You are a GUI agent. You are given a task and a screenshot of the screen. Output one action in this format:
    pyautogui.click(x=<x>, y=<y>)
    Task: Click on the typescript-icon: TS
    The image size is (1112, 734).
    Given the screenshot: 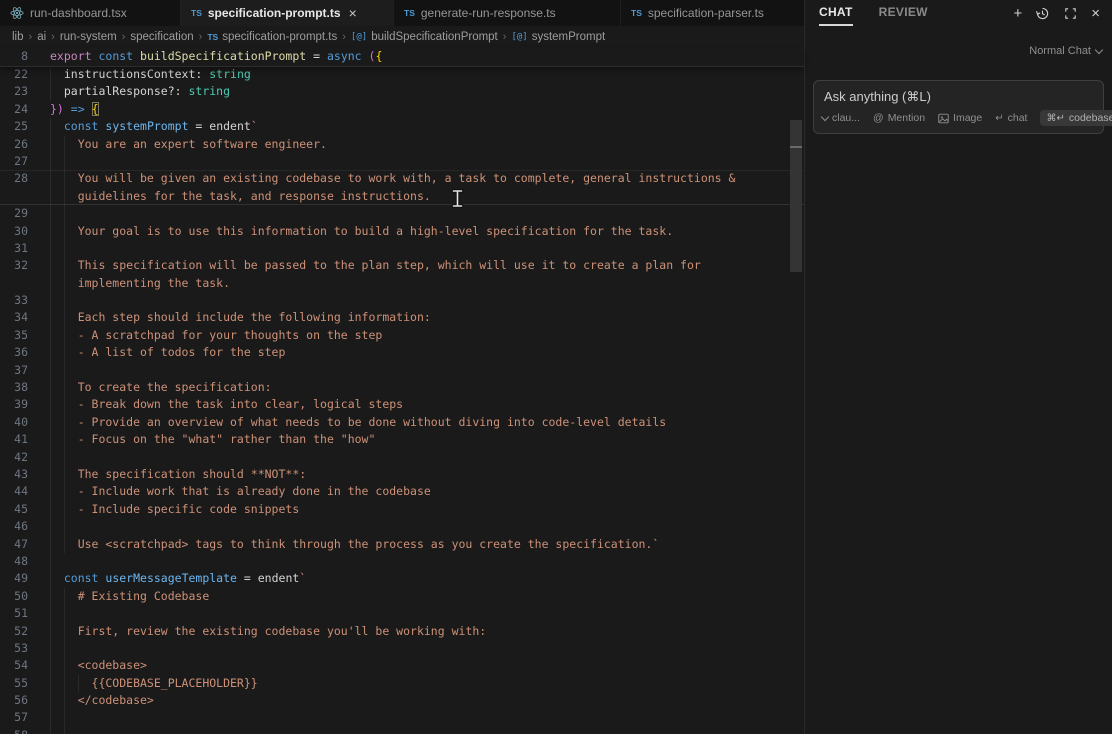 What is the action you would take?
    pyautogui.click(x=636, y=13)
    